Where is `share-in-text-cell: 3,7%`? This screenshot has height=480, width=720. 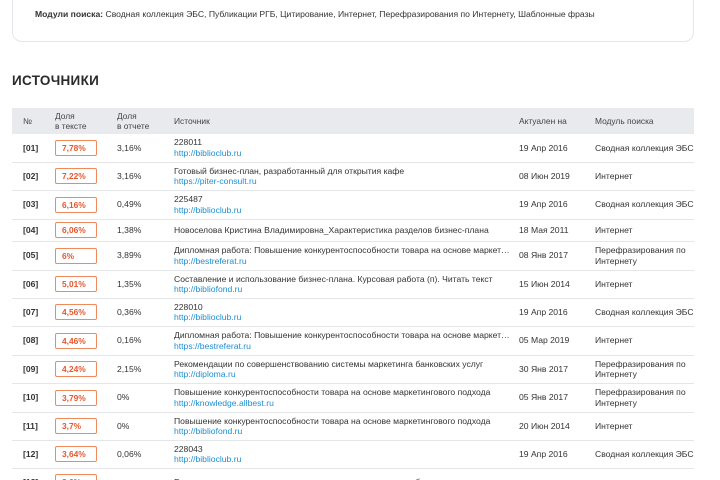 share-in-text-cell: 3,7% is located at coordinates (80, 426).